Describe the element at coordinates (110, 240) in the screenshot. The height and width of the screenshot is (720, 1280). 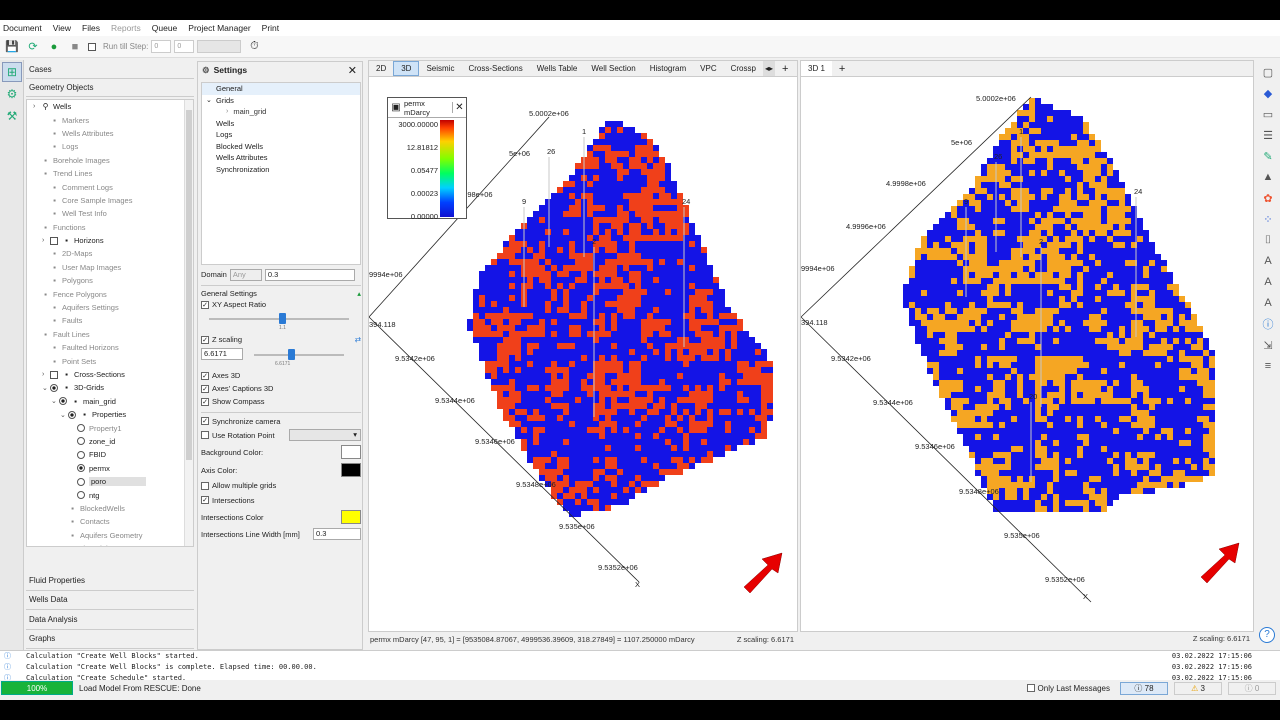
I see `tree-item: › ▪ Horizons` at that location.